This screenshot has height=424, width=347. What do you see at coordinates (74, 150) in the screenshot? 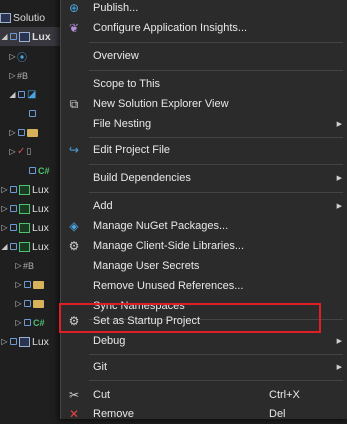
I see `edit-arrow-icon: ↪` at bounding box center [74, 150].